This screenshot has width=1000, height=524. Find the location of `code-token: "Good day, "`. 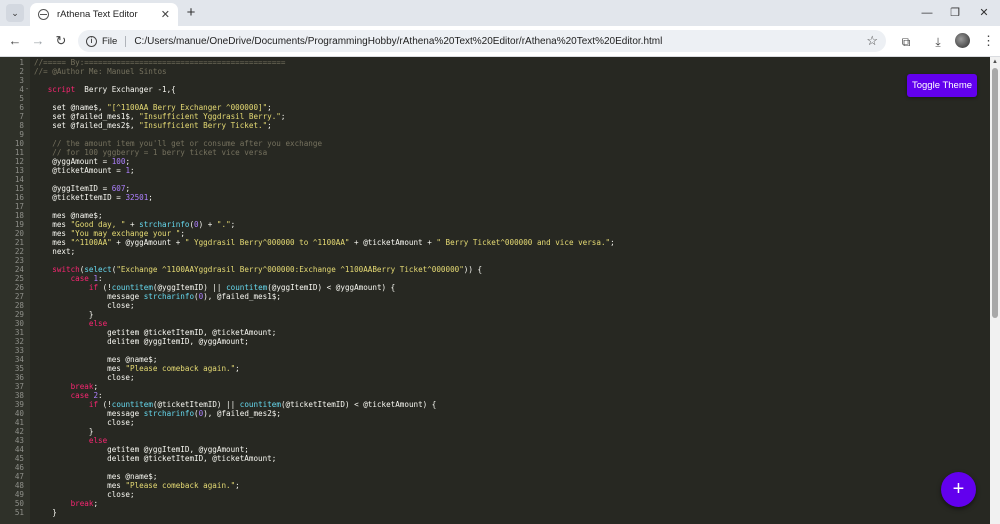

code-token: "Good day, " is located at coordinates (98, 224).